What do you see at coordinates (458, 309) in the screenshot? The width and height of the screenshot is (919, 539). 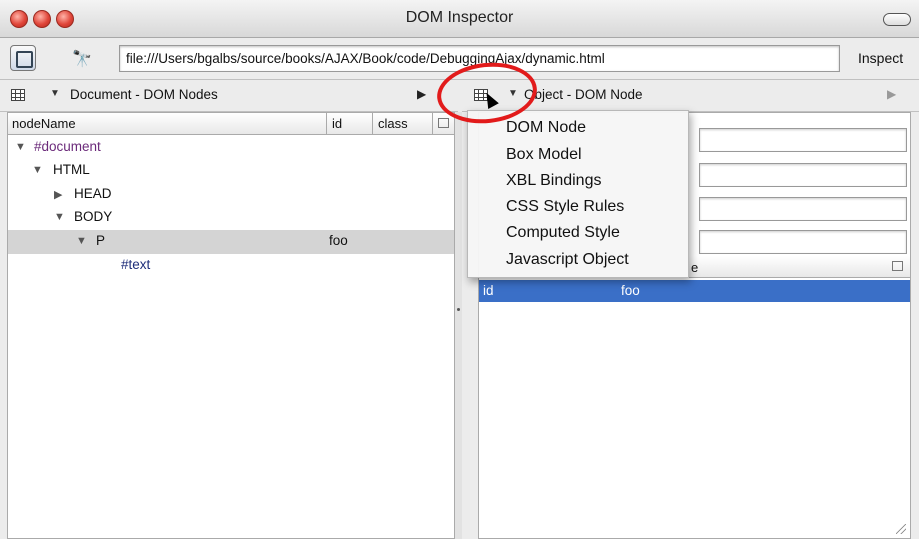 I see `splitter-grip` at bounding box center [458, 309].